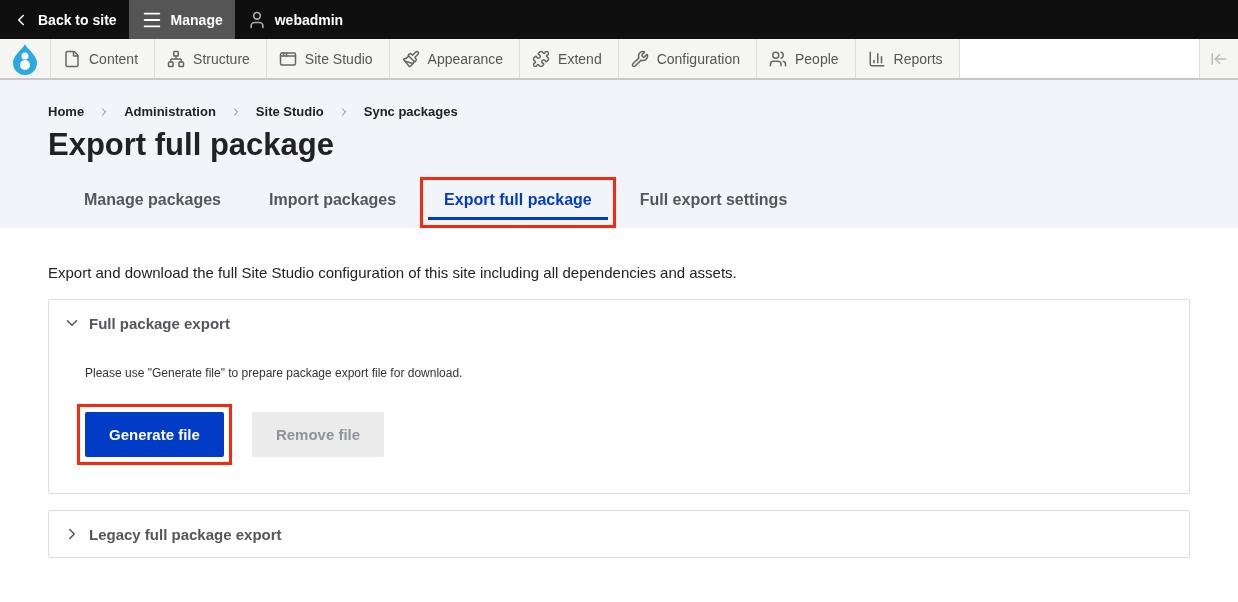 The width and height of the screenshot is (1238, 602). What do you see at coordinates (170, 111) in the screenshot?
I see `breadcrumb-link: Administration` at bounding box center [170, 111].